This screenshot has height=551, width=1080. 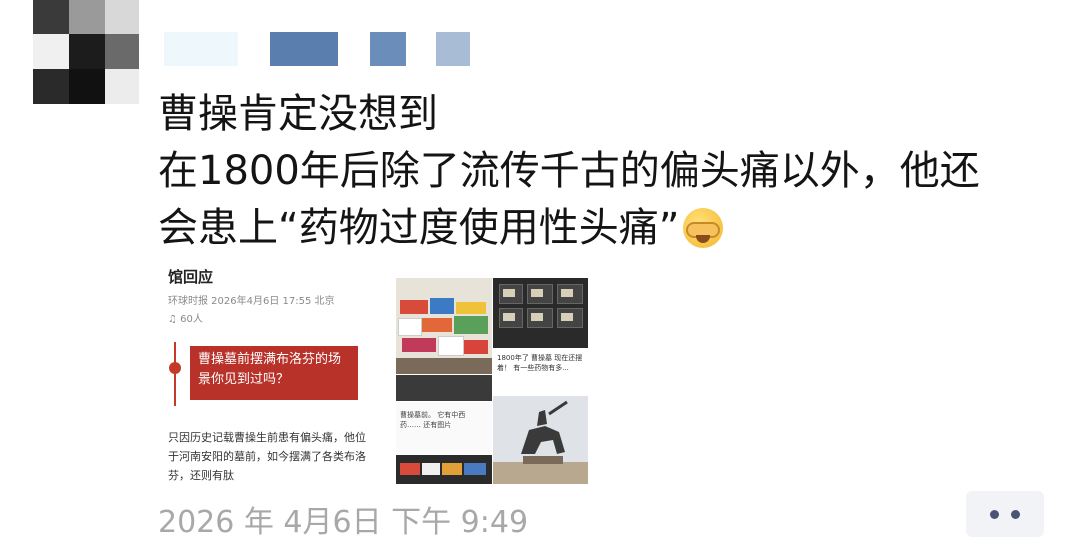 I want to click on collage-caption-card: 曹操墓前。 它有中西 药…… 还有图片, so click(x=444, y=428).